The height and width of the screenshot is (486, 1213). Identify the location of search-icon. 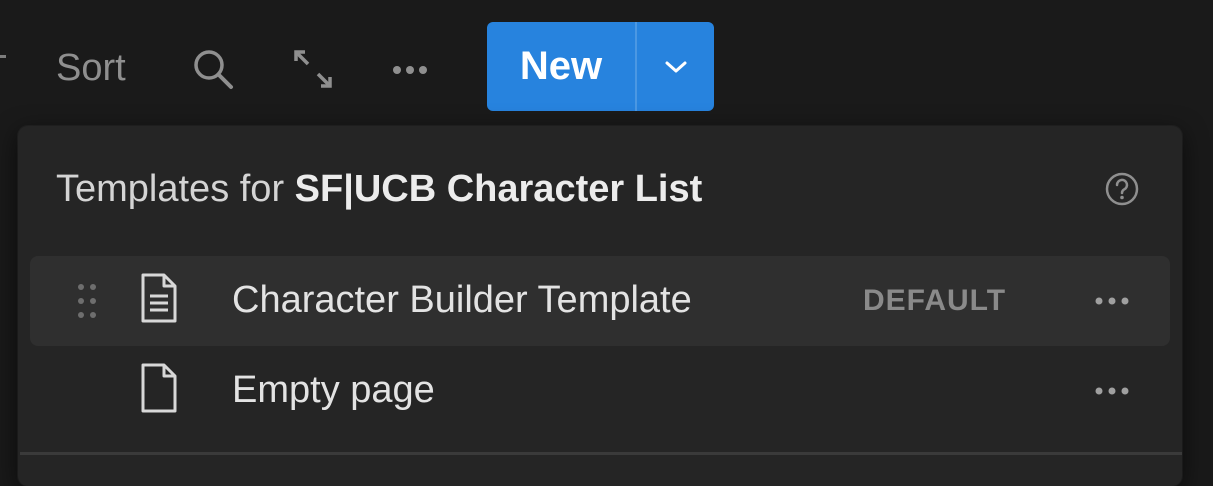
(213, 69).